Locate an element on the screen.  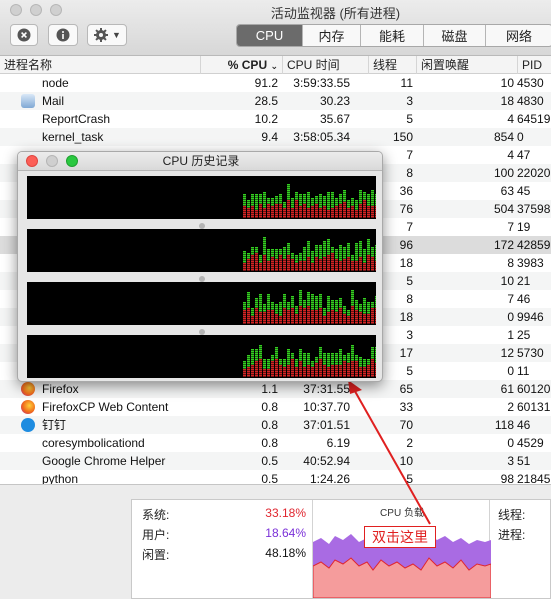
pid-cell: 60120 is located at coordinates (534, 389).